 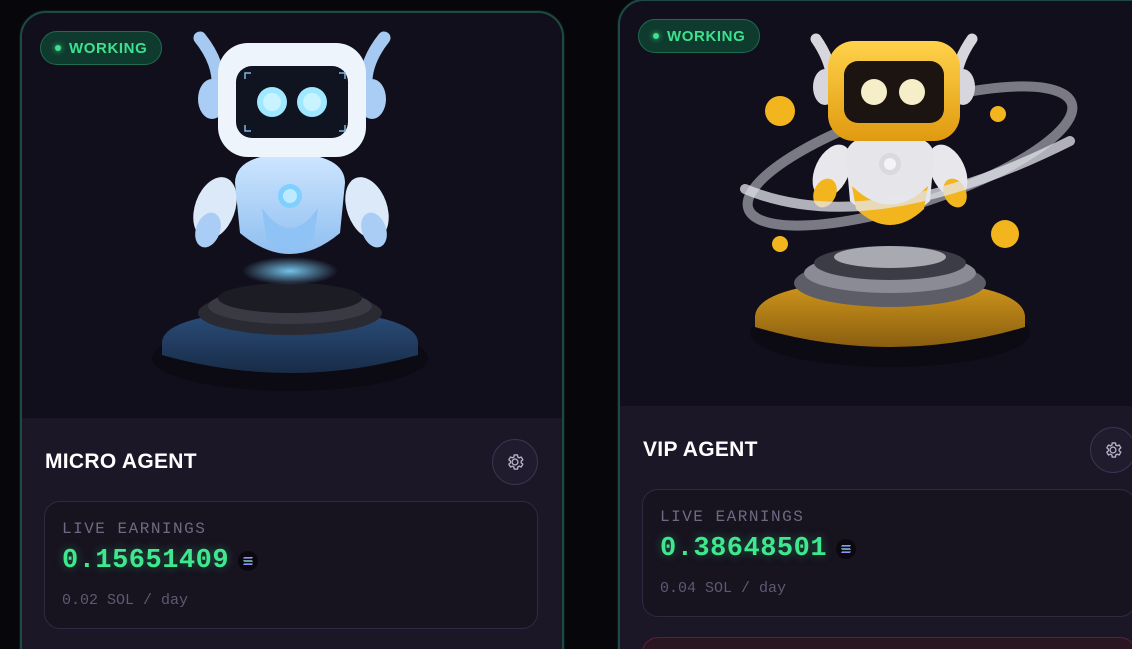 What do you see at coordinates (723, 588) in the screenshot?
I see `earnings-rate: 0.04 SOL / day` at bounding box center [723, 588].